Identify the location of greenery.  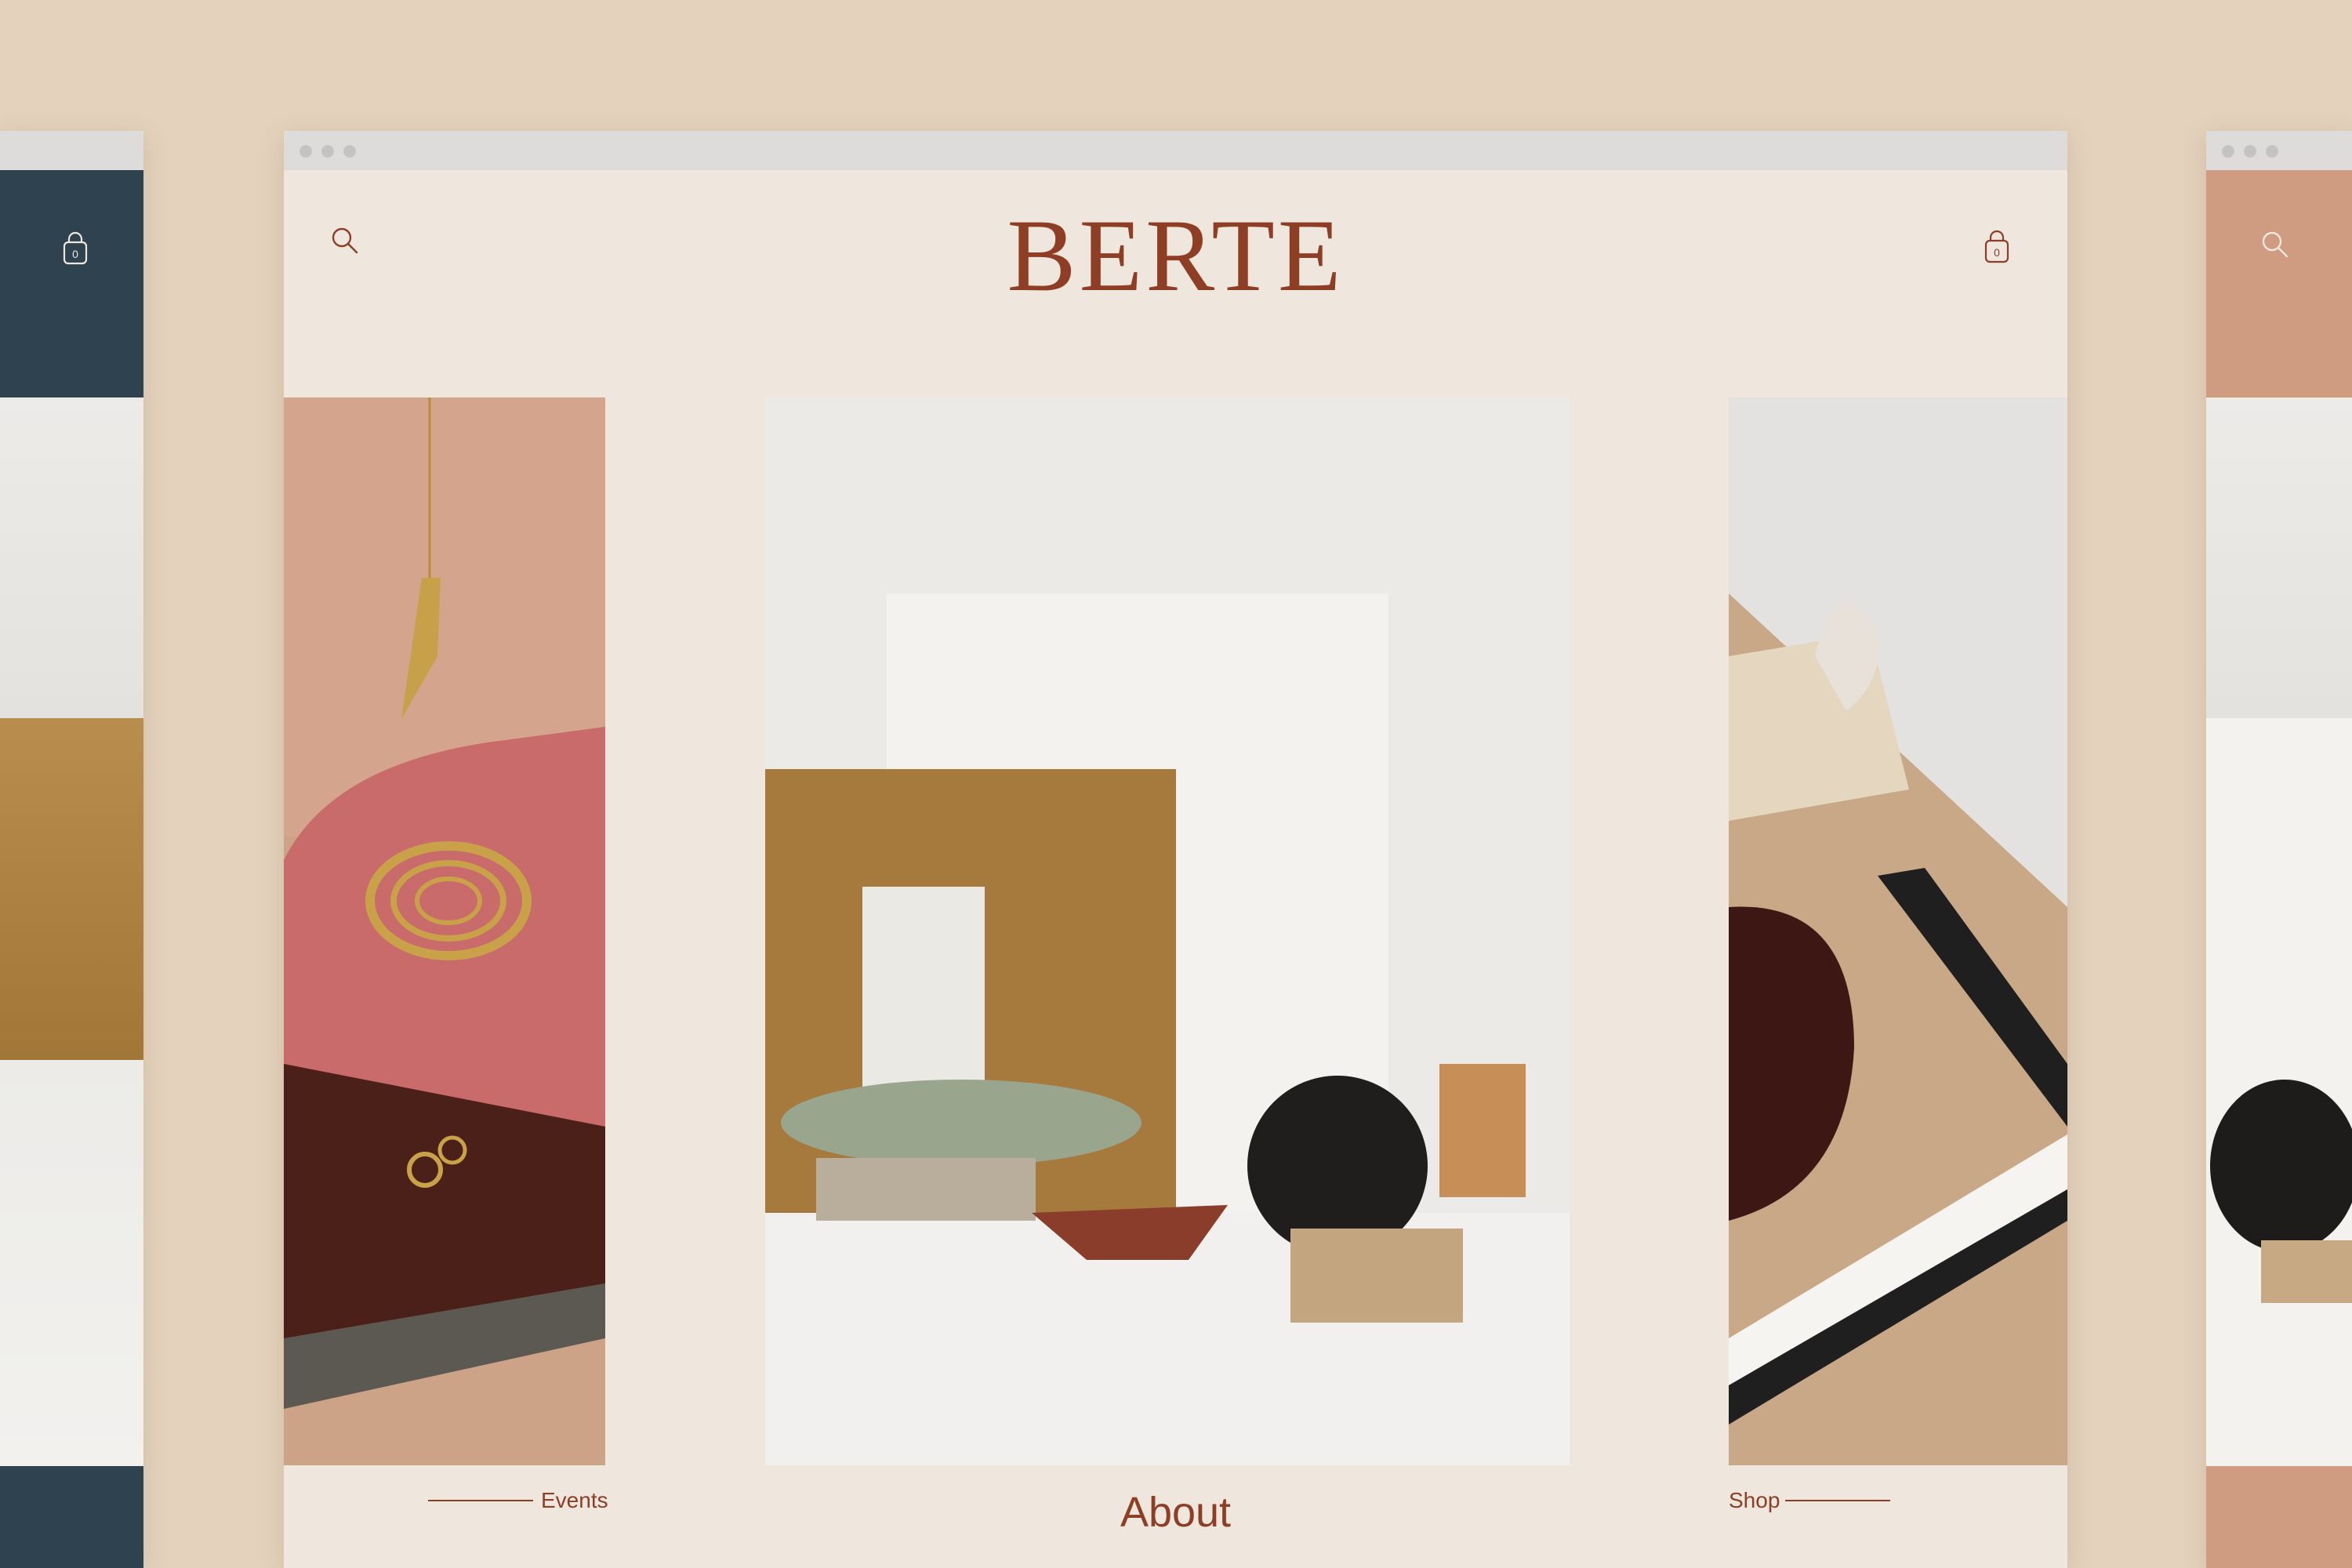
(962, 1123).